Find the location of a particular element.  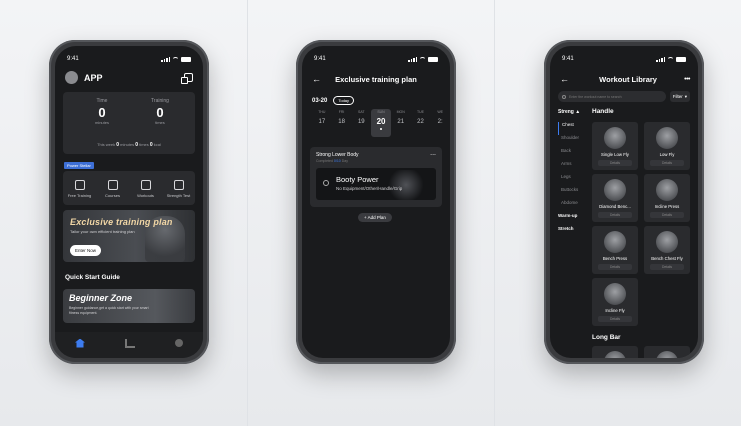

day-cell: THU 17 is located at coordinates (322, 123).